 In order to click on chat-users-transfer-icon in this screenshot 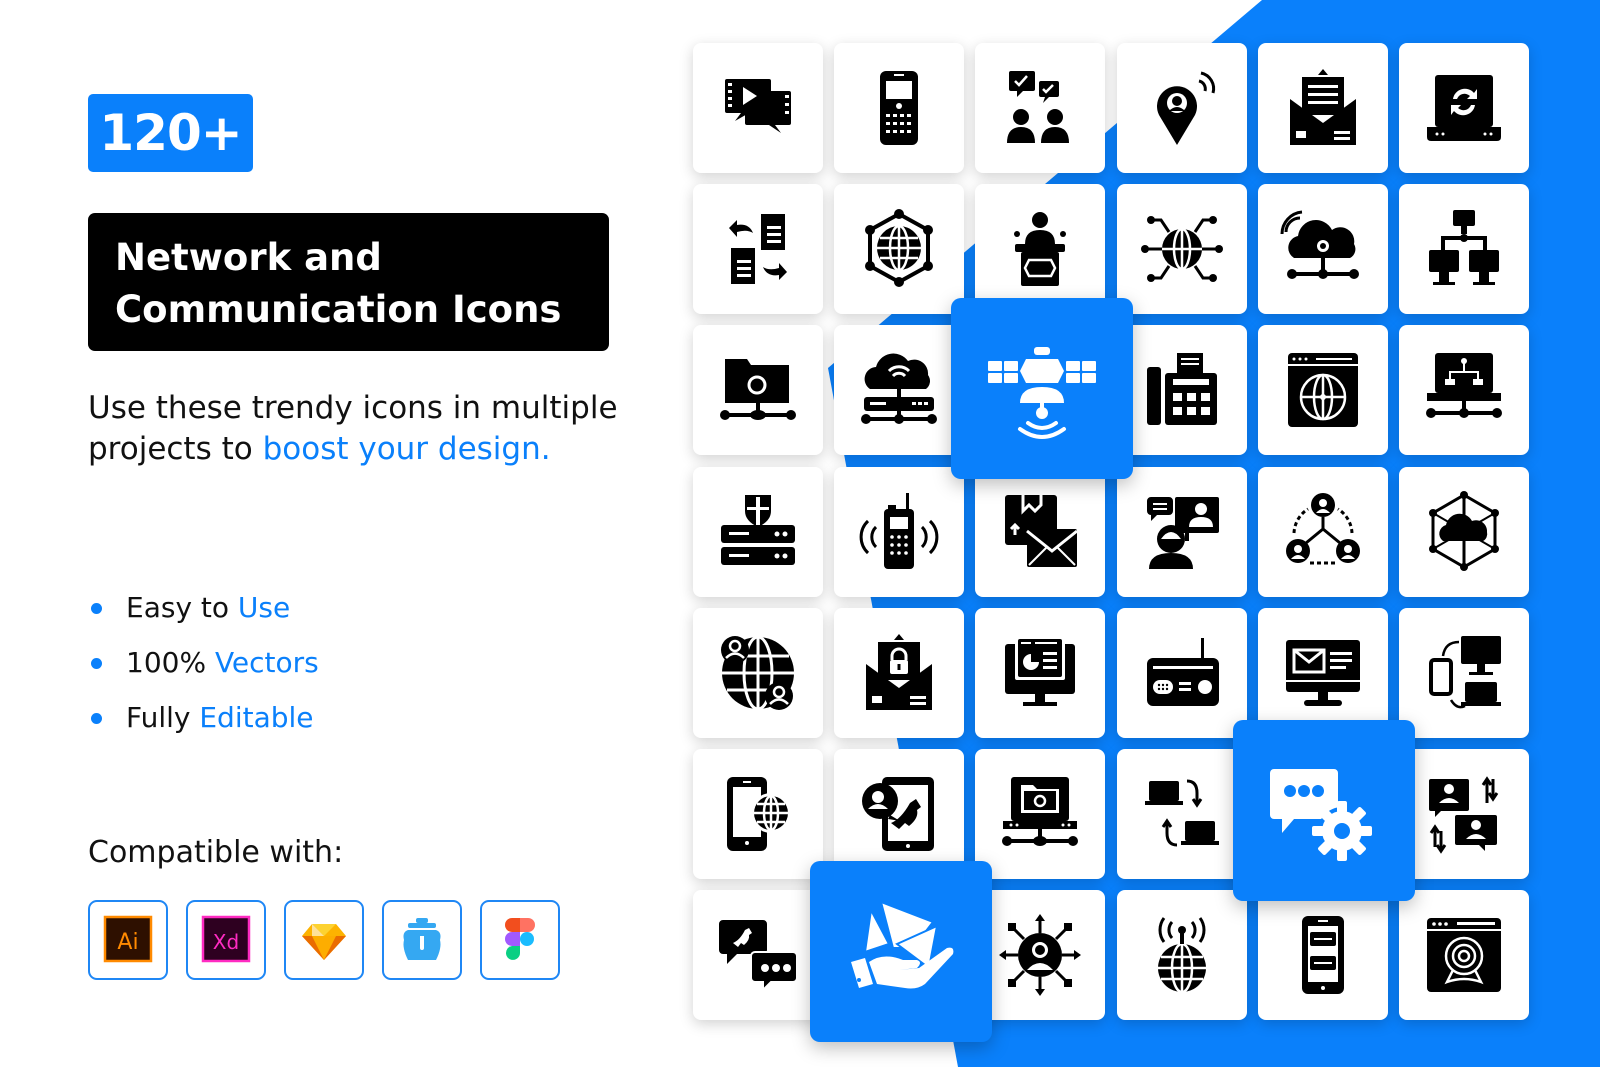, I will do `click(1464, 815)`.